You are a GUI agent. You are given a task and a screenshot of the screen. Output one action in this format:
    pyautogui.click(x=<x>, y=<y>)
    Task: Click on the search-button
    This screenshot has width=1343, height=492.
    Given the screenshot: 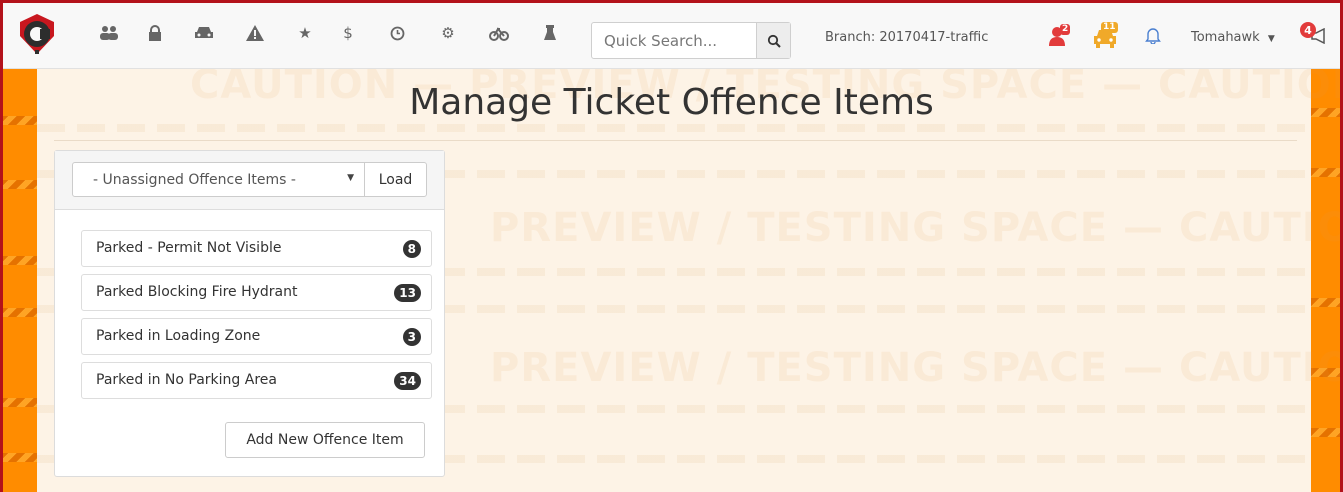 What is the action you would take?
    pyautogui.click(x=773, y=40)
    